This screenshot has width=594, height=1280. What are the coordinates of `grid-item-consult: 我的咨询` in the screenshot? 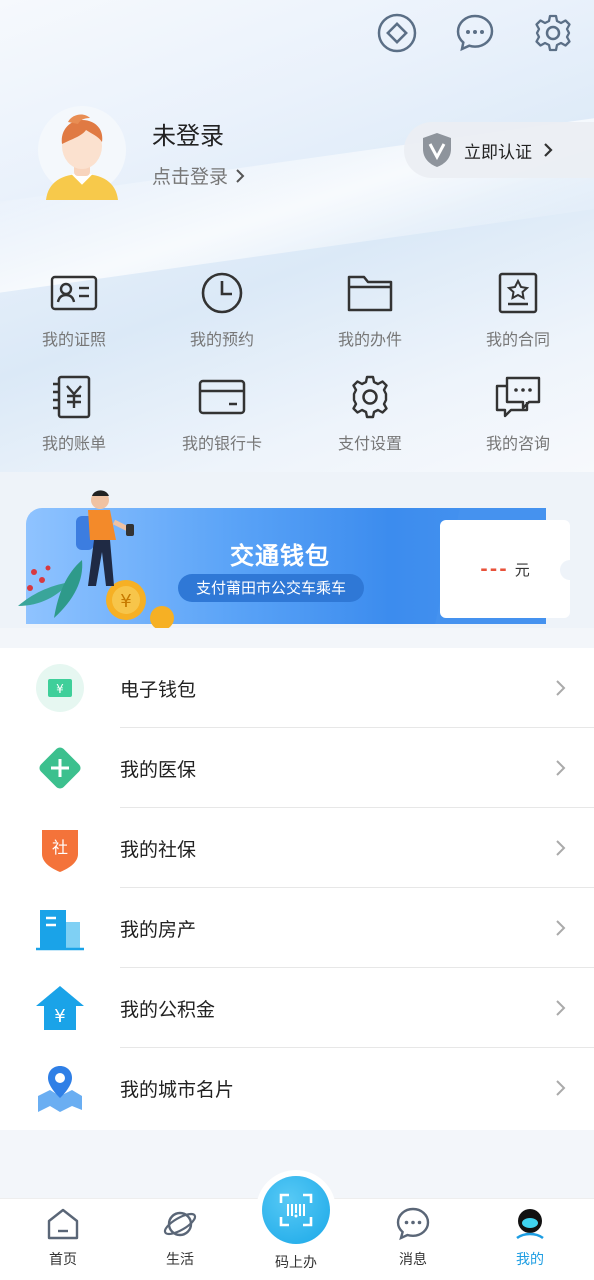 It's located at (518, 413).